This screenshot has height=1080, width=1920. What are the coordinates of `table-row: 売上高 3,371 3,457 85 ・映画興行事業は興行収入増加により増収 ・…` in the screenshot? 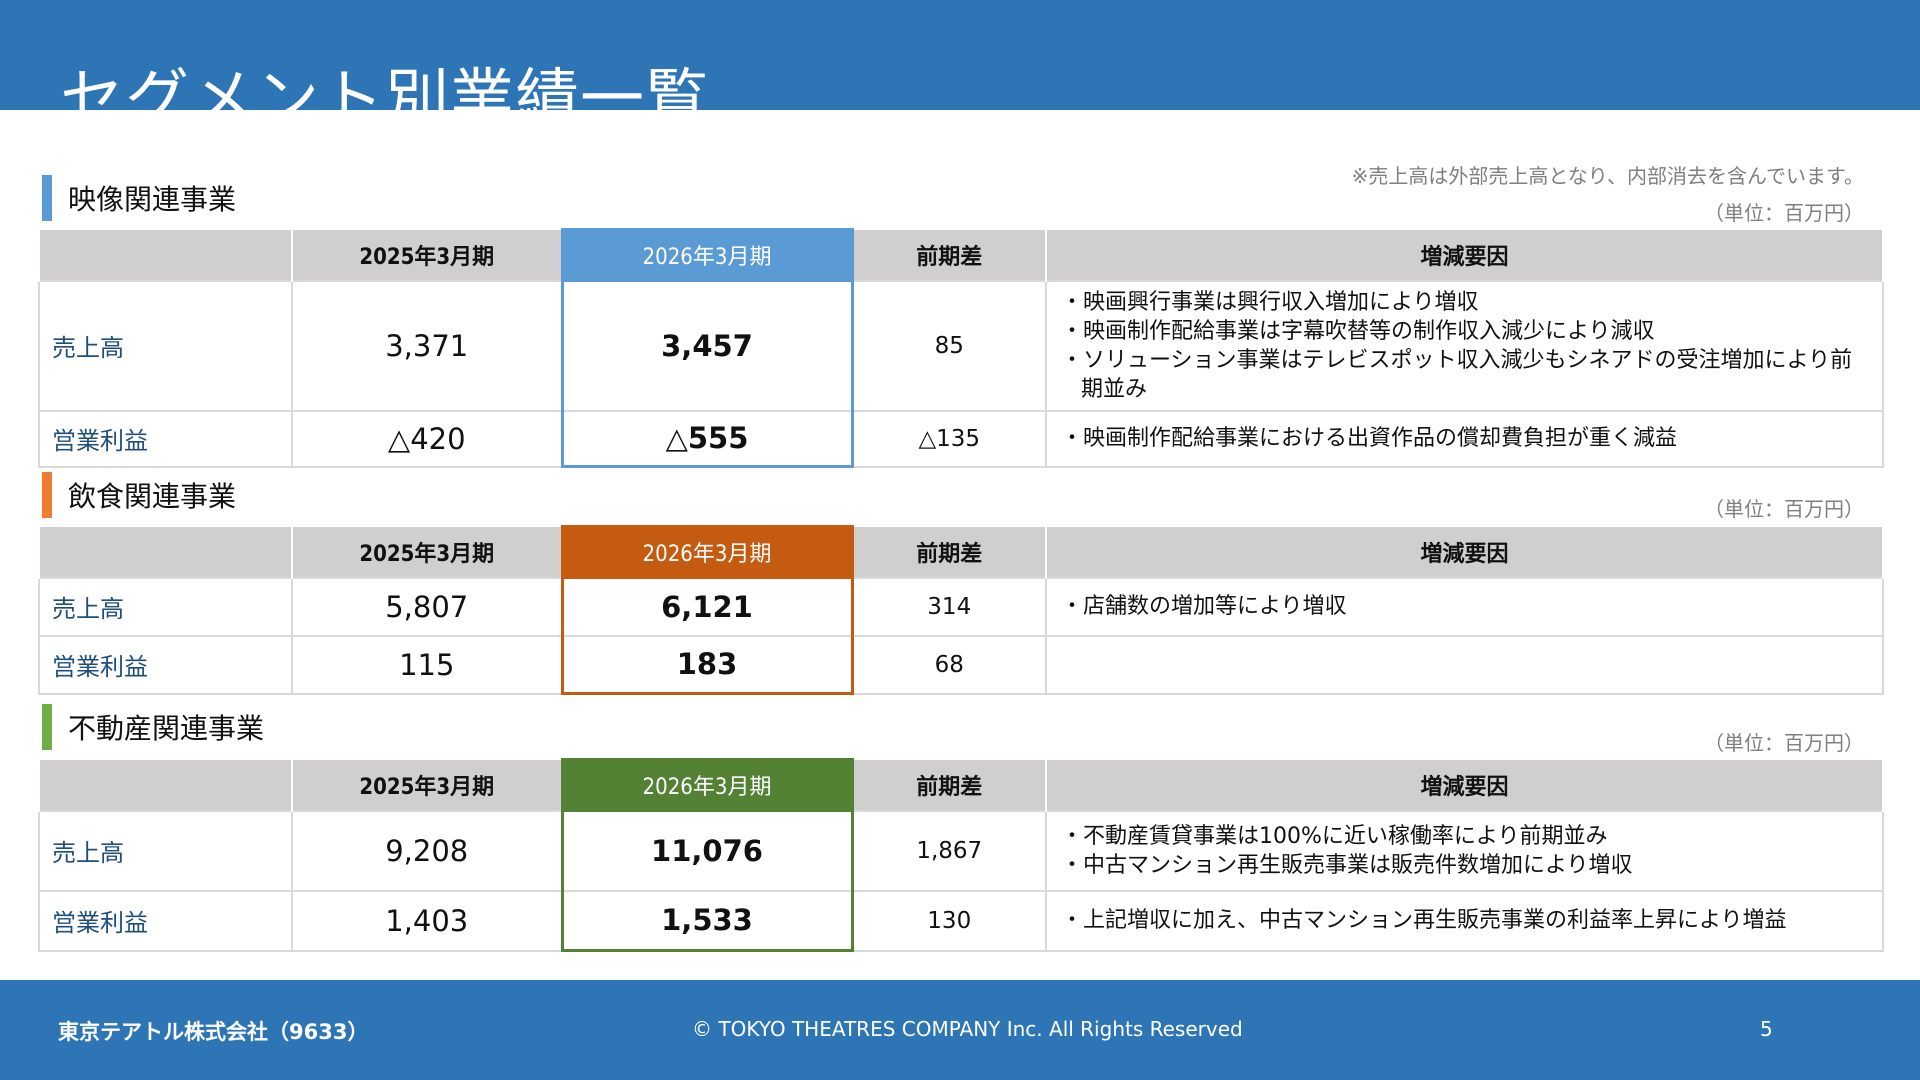 It's located at (961, 345).